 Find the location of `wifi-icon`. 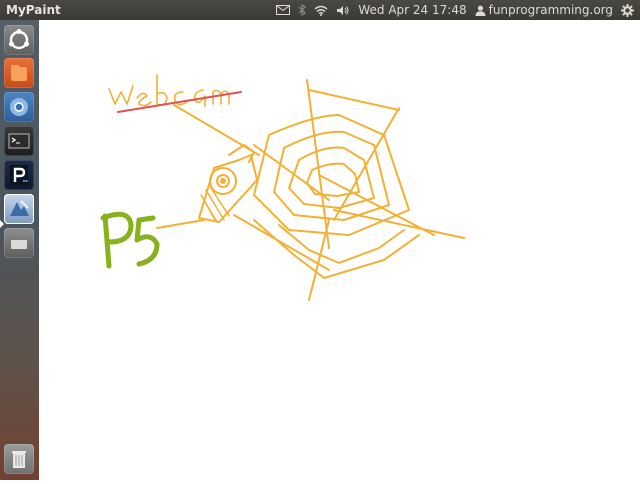

wifi-icon is located at coordinates (321, 10).